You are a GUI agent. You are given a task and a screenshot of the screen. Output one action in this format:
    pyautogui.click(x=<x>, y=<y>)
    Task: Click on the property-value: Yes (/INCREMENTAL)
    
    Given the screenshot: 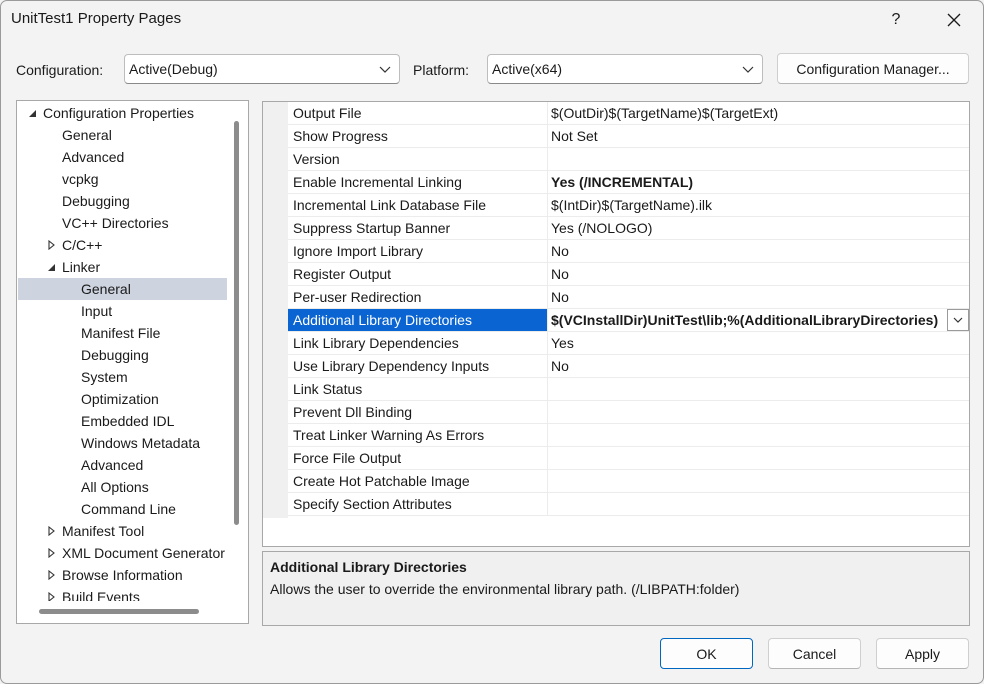 What is the action you would take?
    pyautogui.click(x=758, y=182)
    